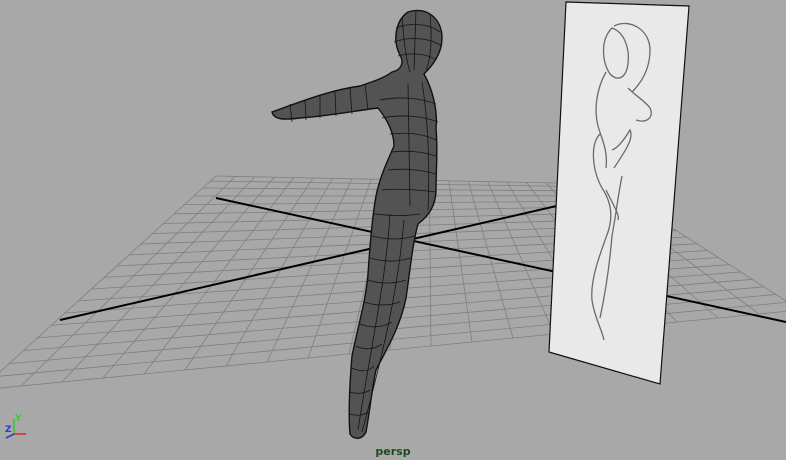  I want to click on axis-orientation-gizmo: Y Z, so click(15, 426).